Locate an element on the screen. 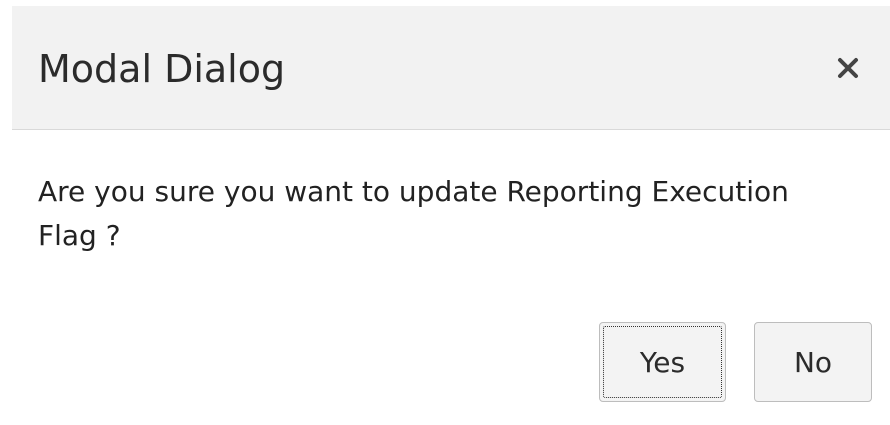 This screenshot has height=425, width=890. yes-button: Yes is located at coordinates (662, 362).